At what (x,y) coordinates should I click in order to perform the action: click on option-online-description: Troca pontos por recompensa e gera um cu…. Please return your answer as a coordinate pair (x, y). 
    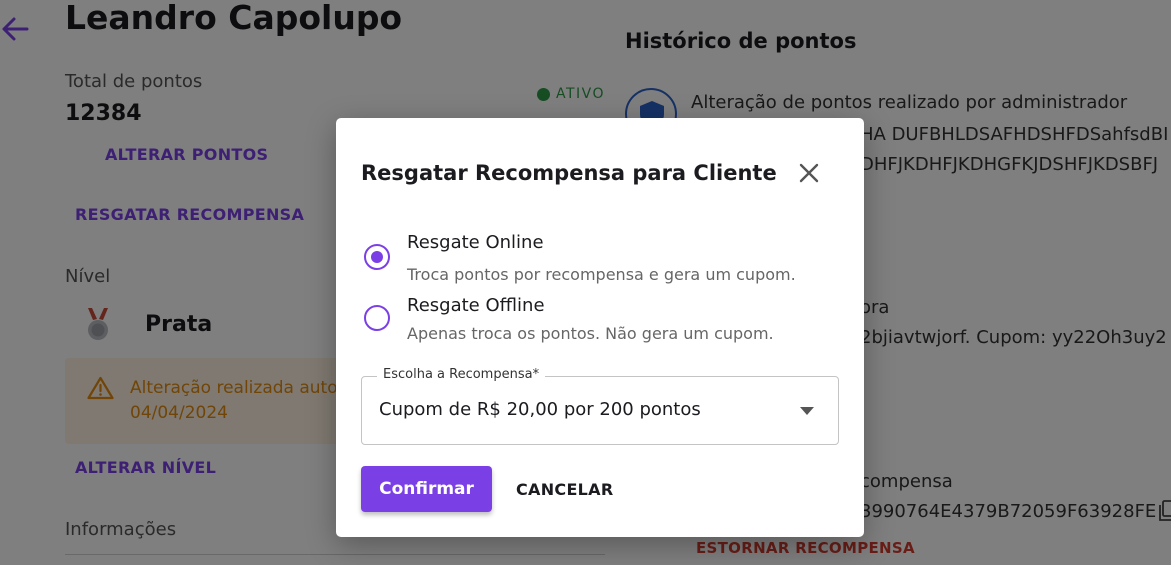
    Looking at the image, I should click on (601, 274).